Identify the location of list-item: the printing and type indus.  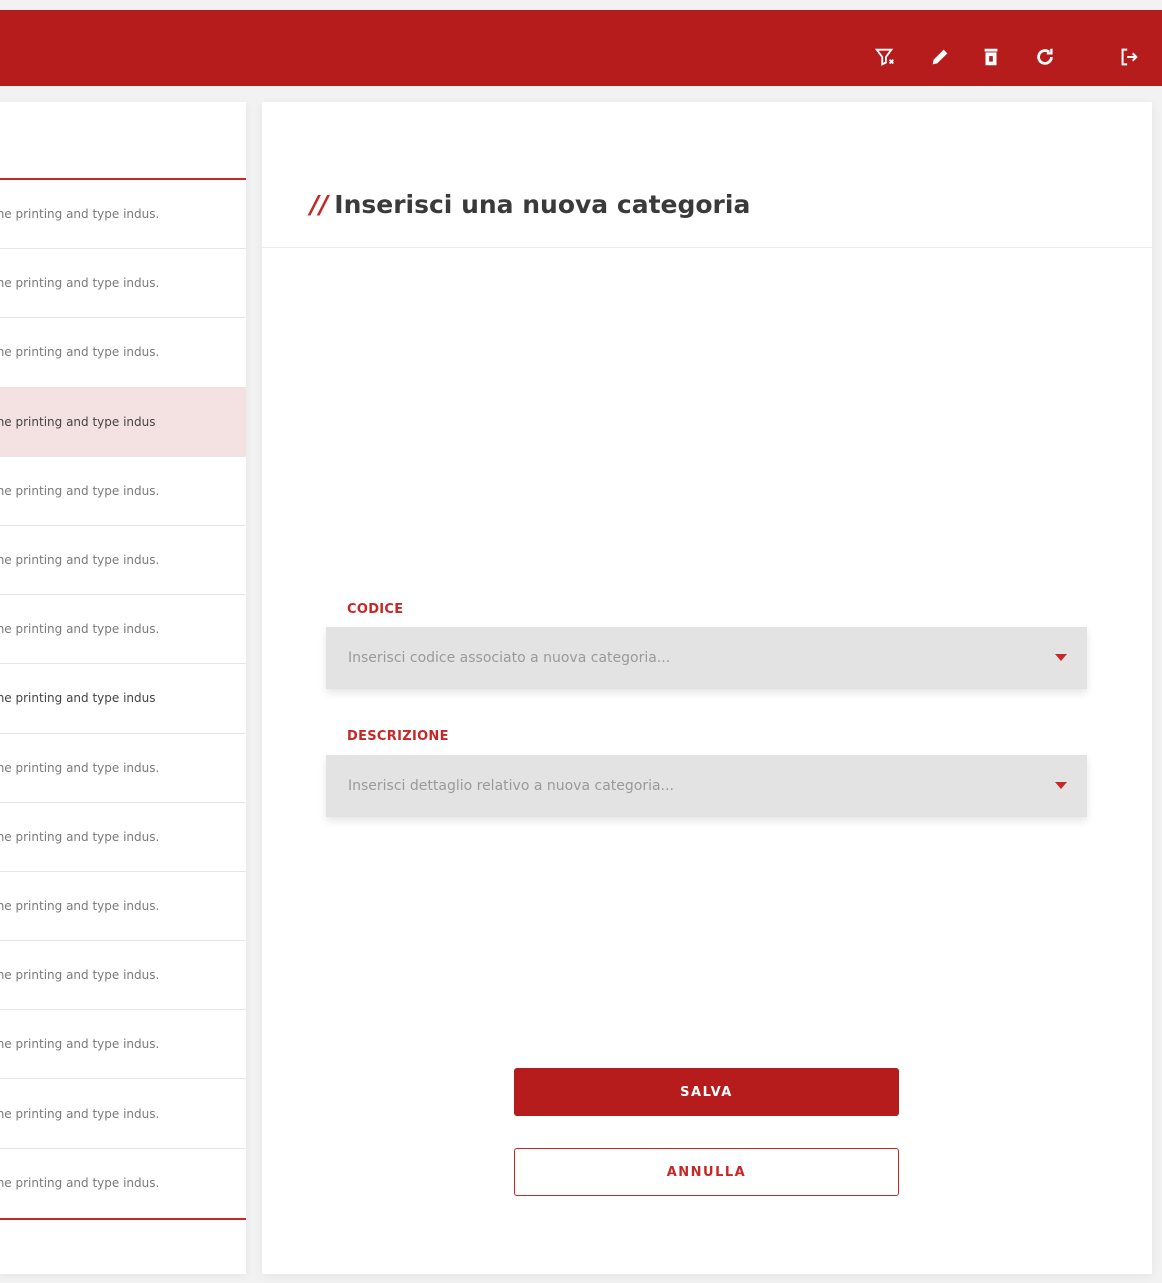
(123, 699).